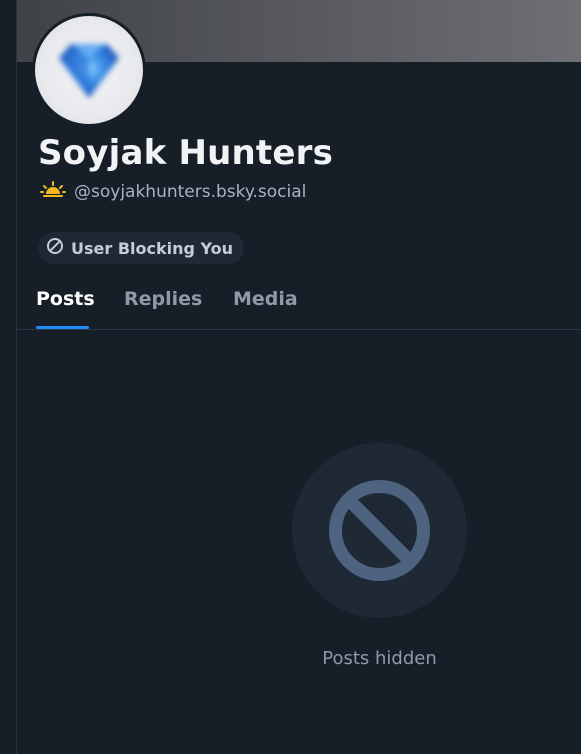 This screenshot has width=581, height=754. Describe the element at coordinates (62, 327) in the screenshot. I see `active-tab-indicator` at that location.